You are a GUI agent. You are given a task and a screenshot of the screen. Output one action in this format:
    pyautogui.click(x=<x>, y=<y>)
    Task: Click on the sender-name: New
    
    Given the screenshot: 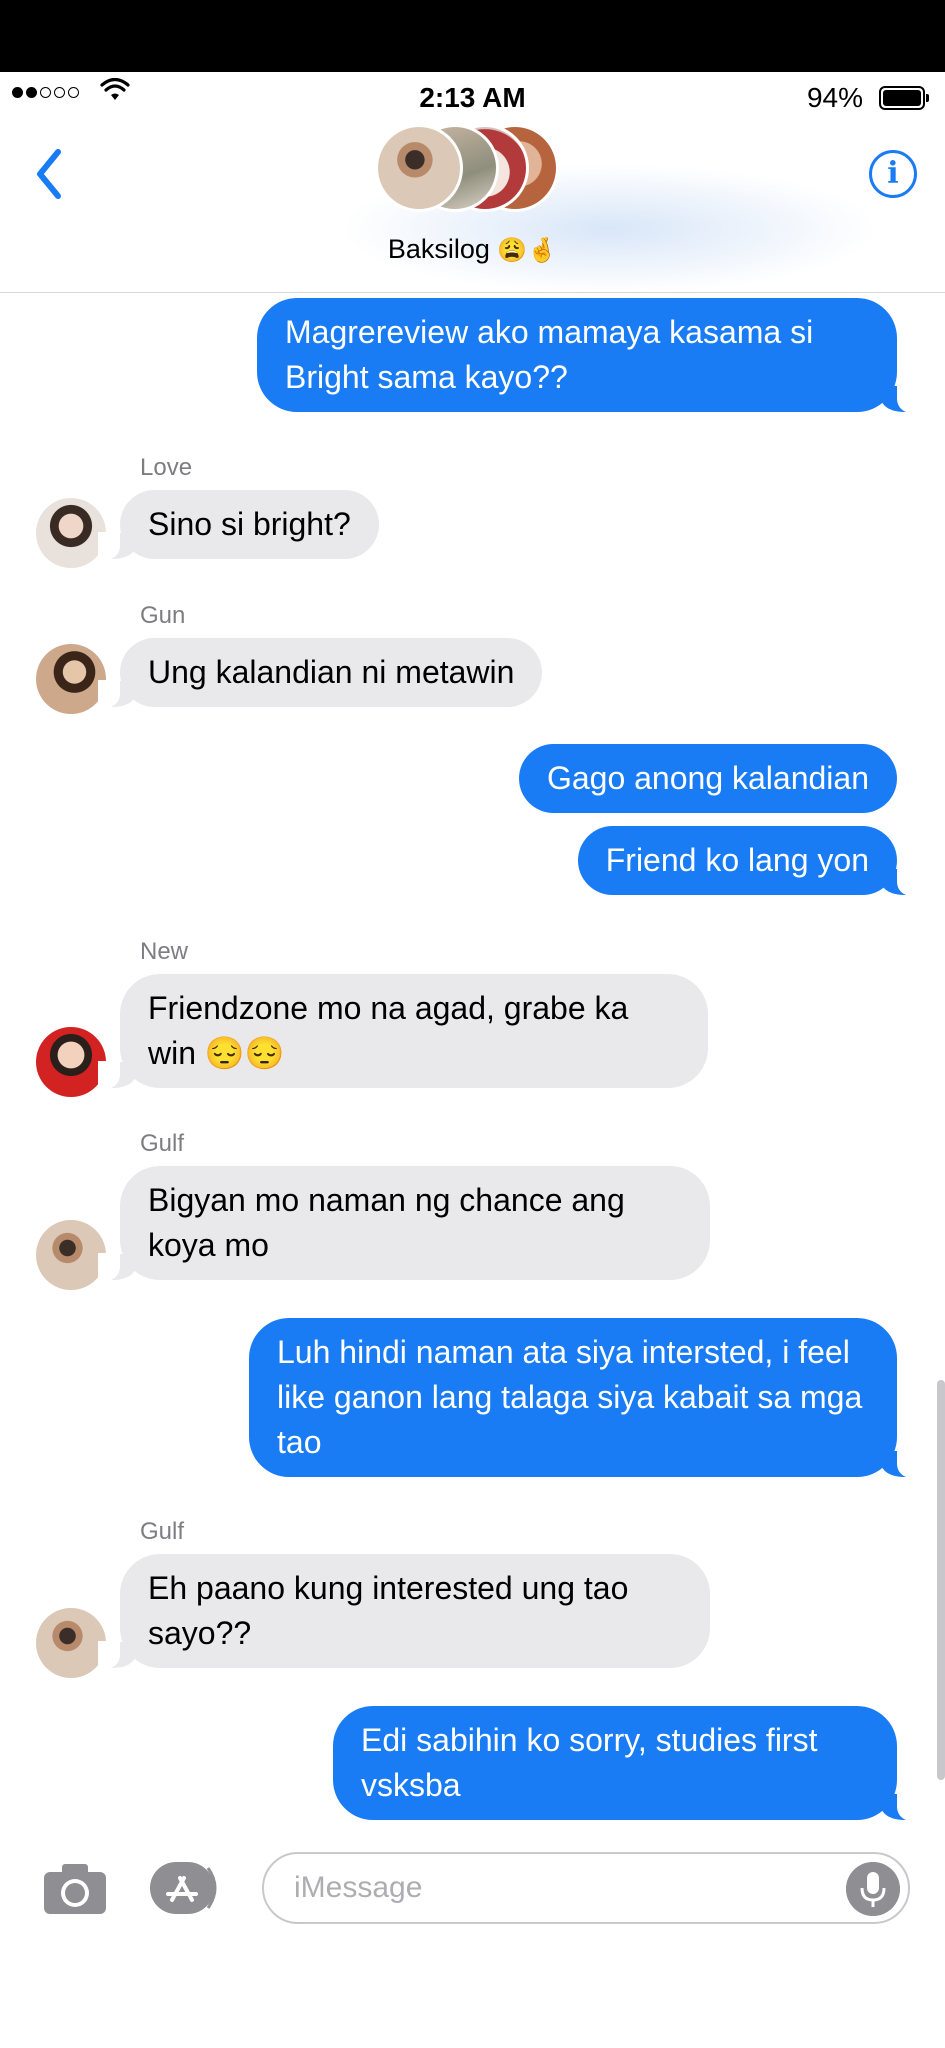 What is the action you would take?
    pyautogui.click(x=164, y=951)
    